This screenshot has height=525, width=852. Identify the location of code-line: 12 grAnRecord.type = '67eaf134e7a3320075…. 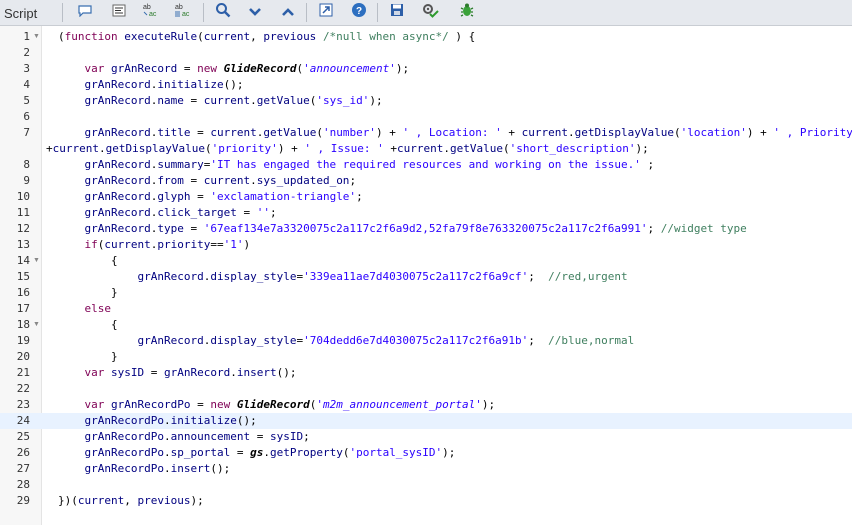
(426, 229).